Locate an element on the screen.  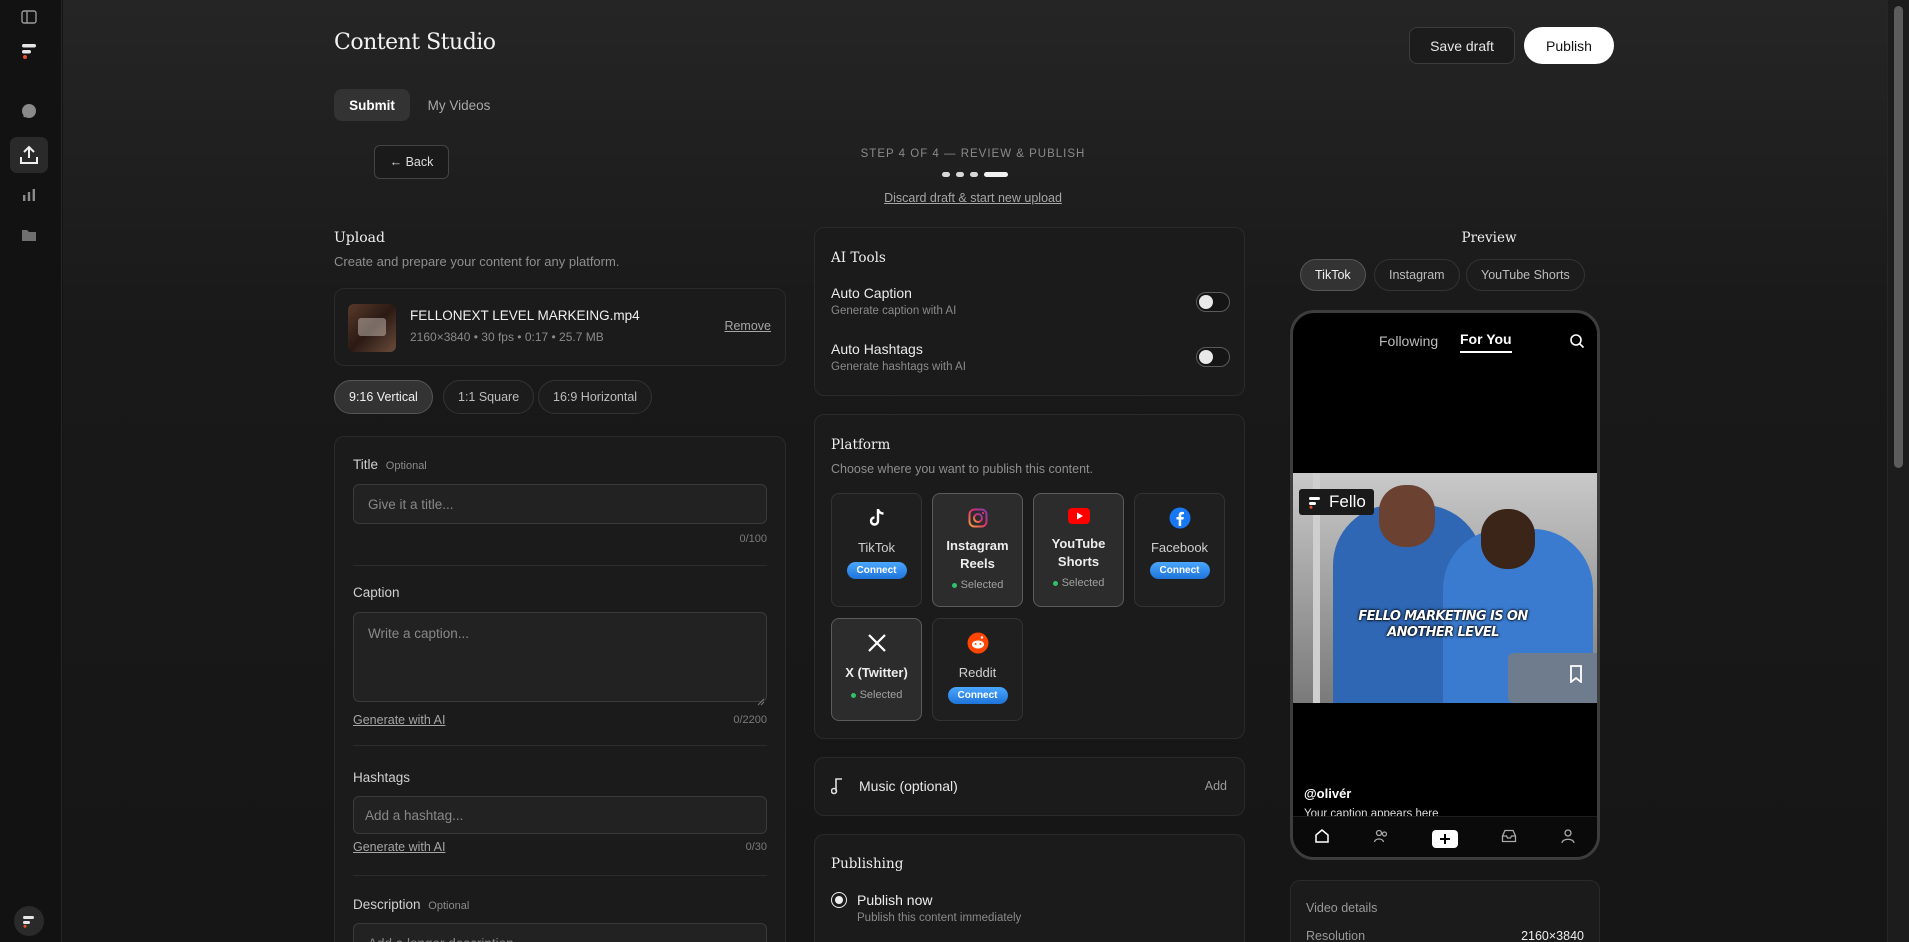
scrollbar is located at coordinates (1898, 471).